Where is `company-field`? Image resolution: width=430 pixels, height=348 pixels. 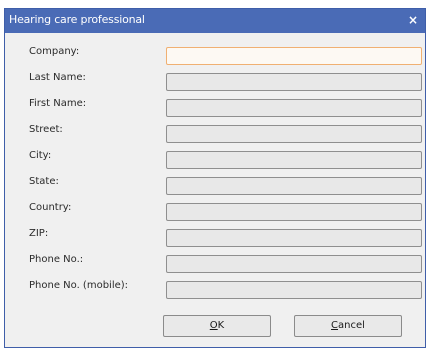 company-field is located at coordinates (294, 56).